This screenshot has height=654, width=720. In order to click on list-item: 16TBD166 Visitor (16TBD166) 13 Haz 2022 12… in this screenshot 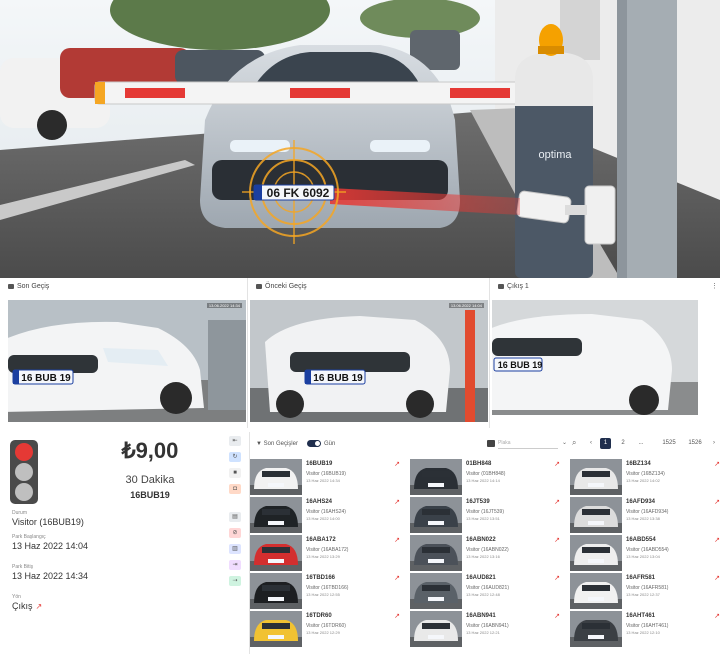, I will do `click(328, 591)`.